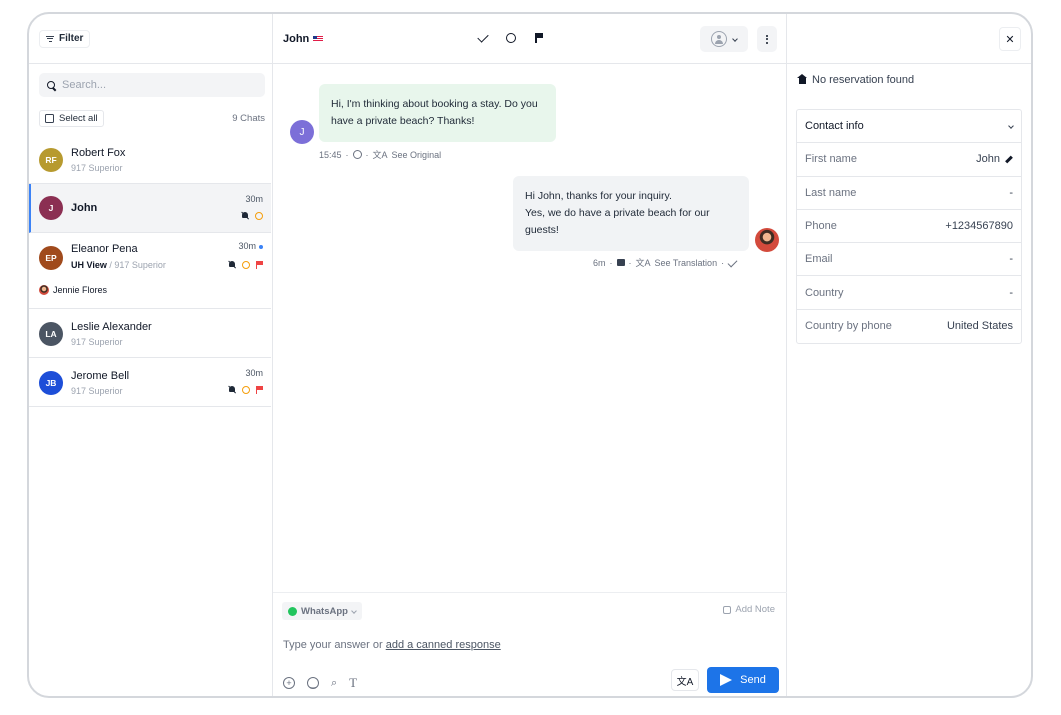  Describe the element at coordinates (685, 680) in the screenshot. I see `translate-button: 文A` at that location.